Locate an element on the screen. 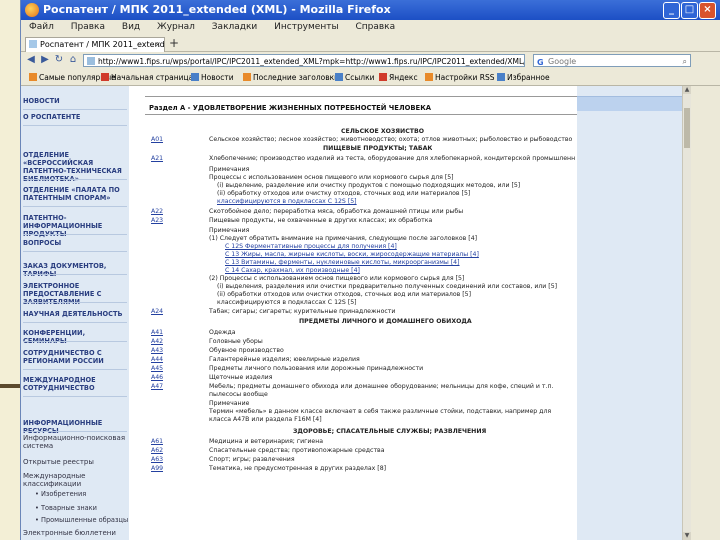  class-description: Обувное производство is located at coordinates (246, 350).